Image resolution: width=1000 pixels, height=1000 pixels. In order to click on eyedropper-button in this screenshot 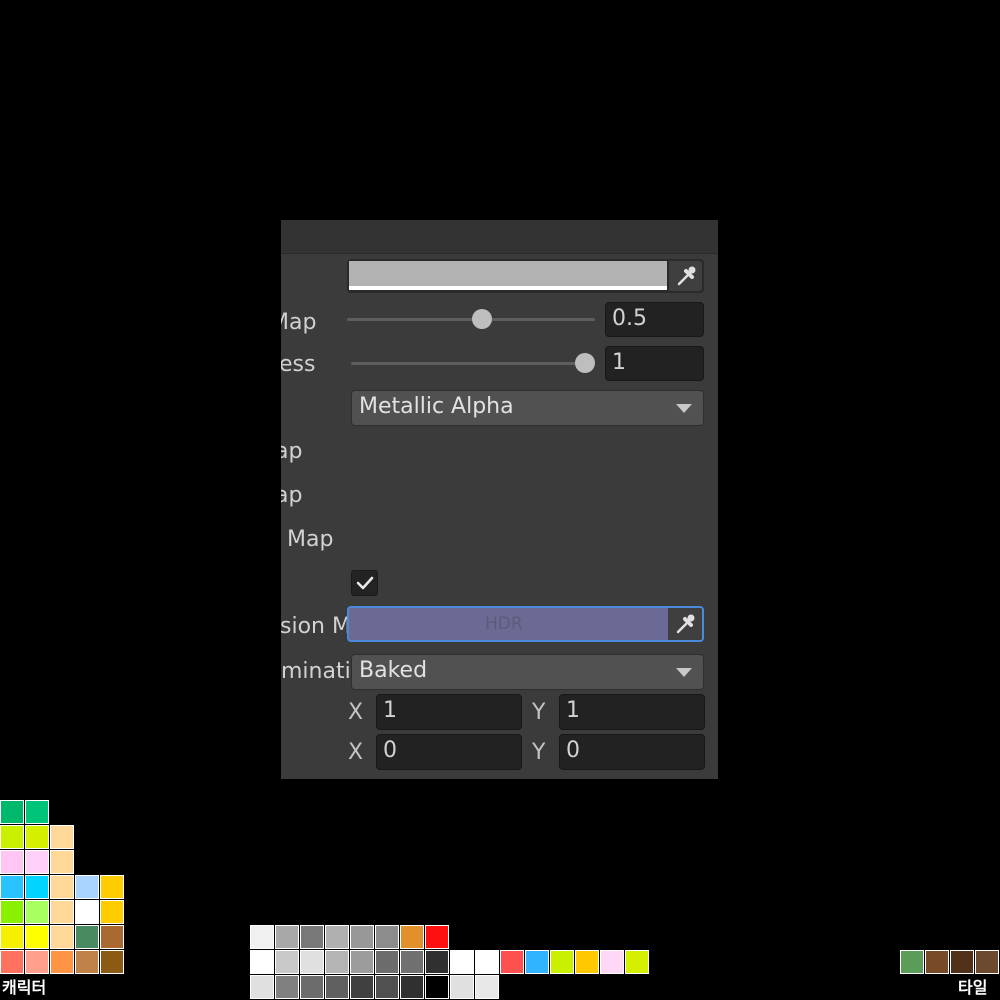, I will do `click(685, 276)`.